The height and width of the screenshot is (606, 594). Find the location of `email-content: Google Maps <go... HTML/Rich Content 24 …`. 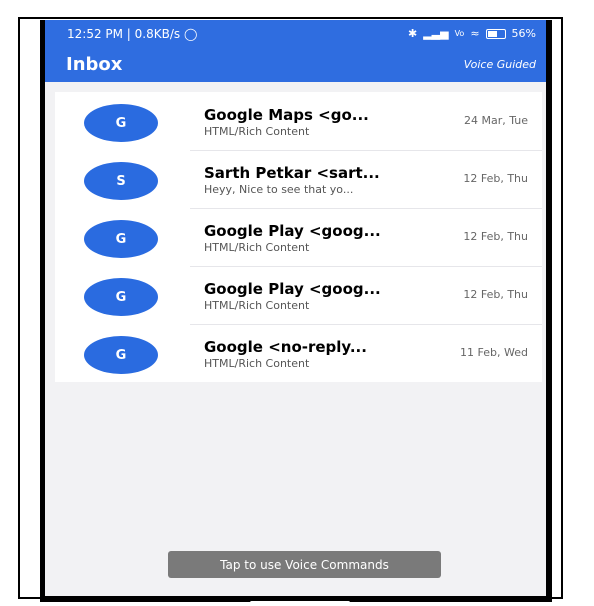

email-content: Google Maps <go... HTML/Rich Content 24 … is located at coordinates (366, 121).